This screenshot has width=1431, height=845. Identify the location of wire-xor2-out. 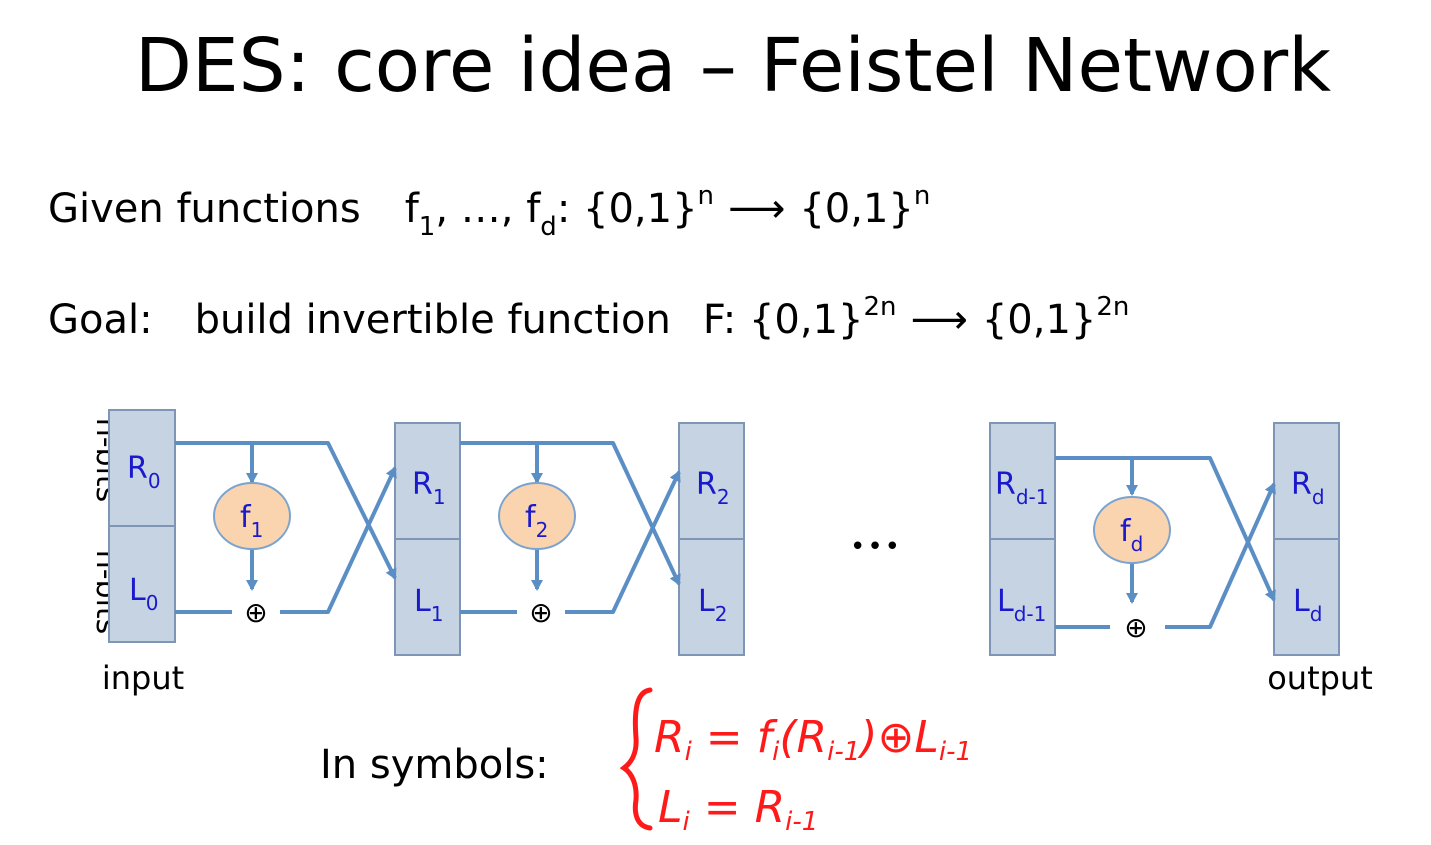
(623, 542).